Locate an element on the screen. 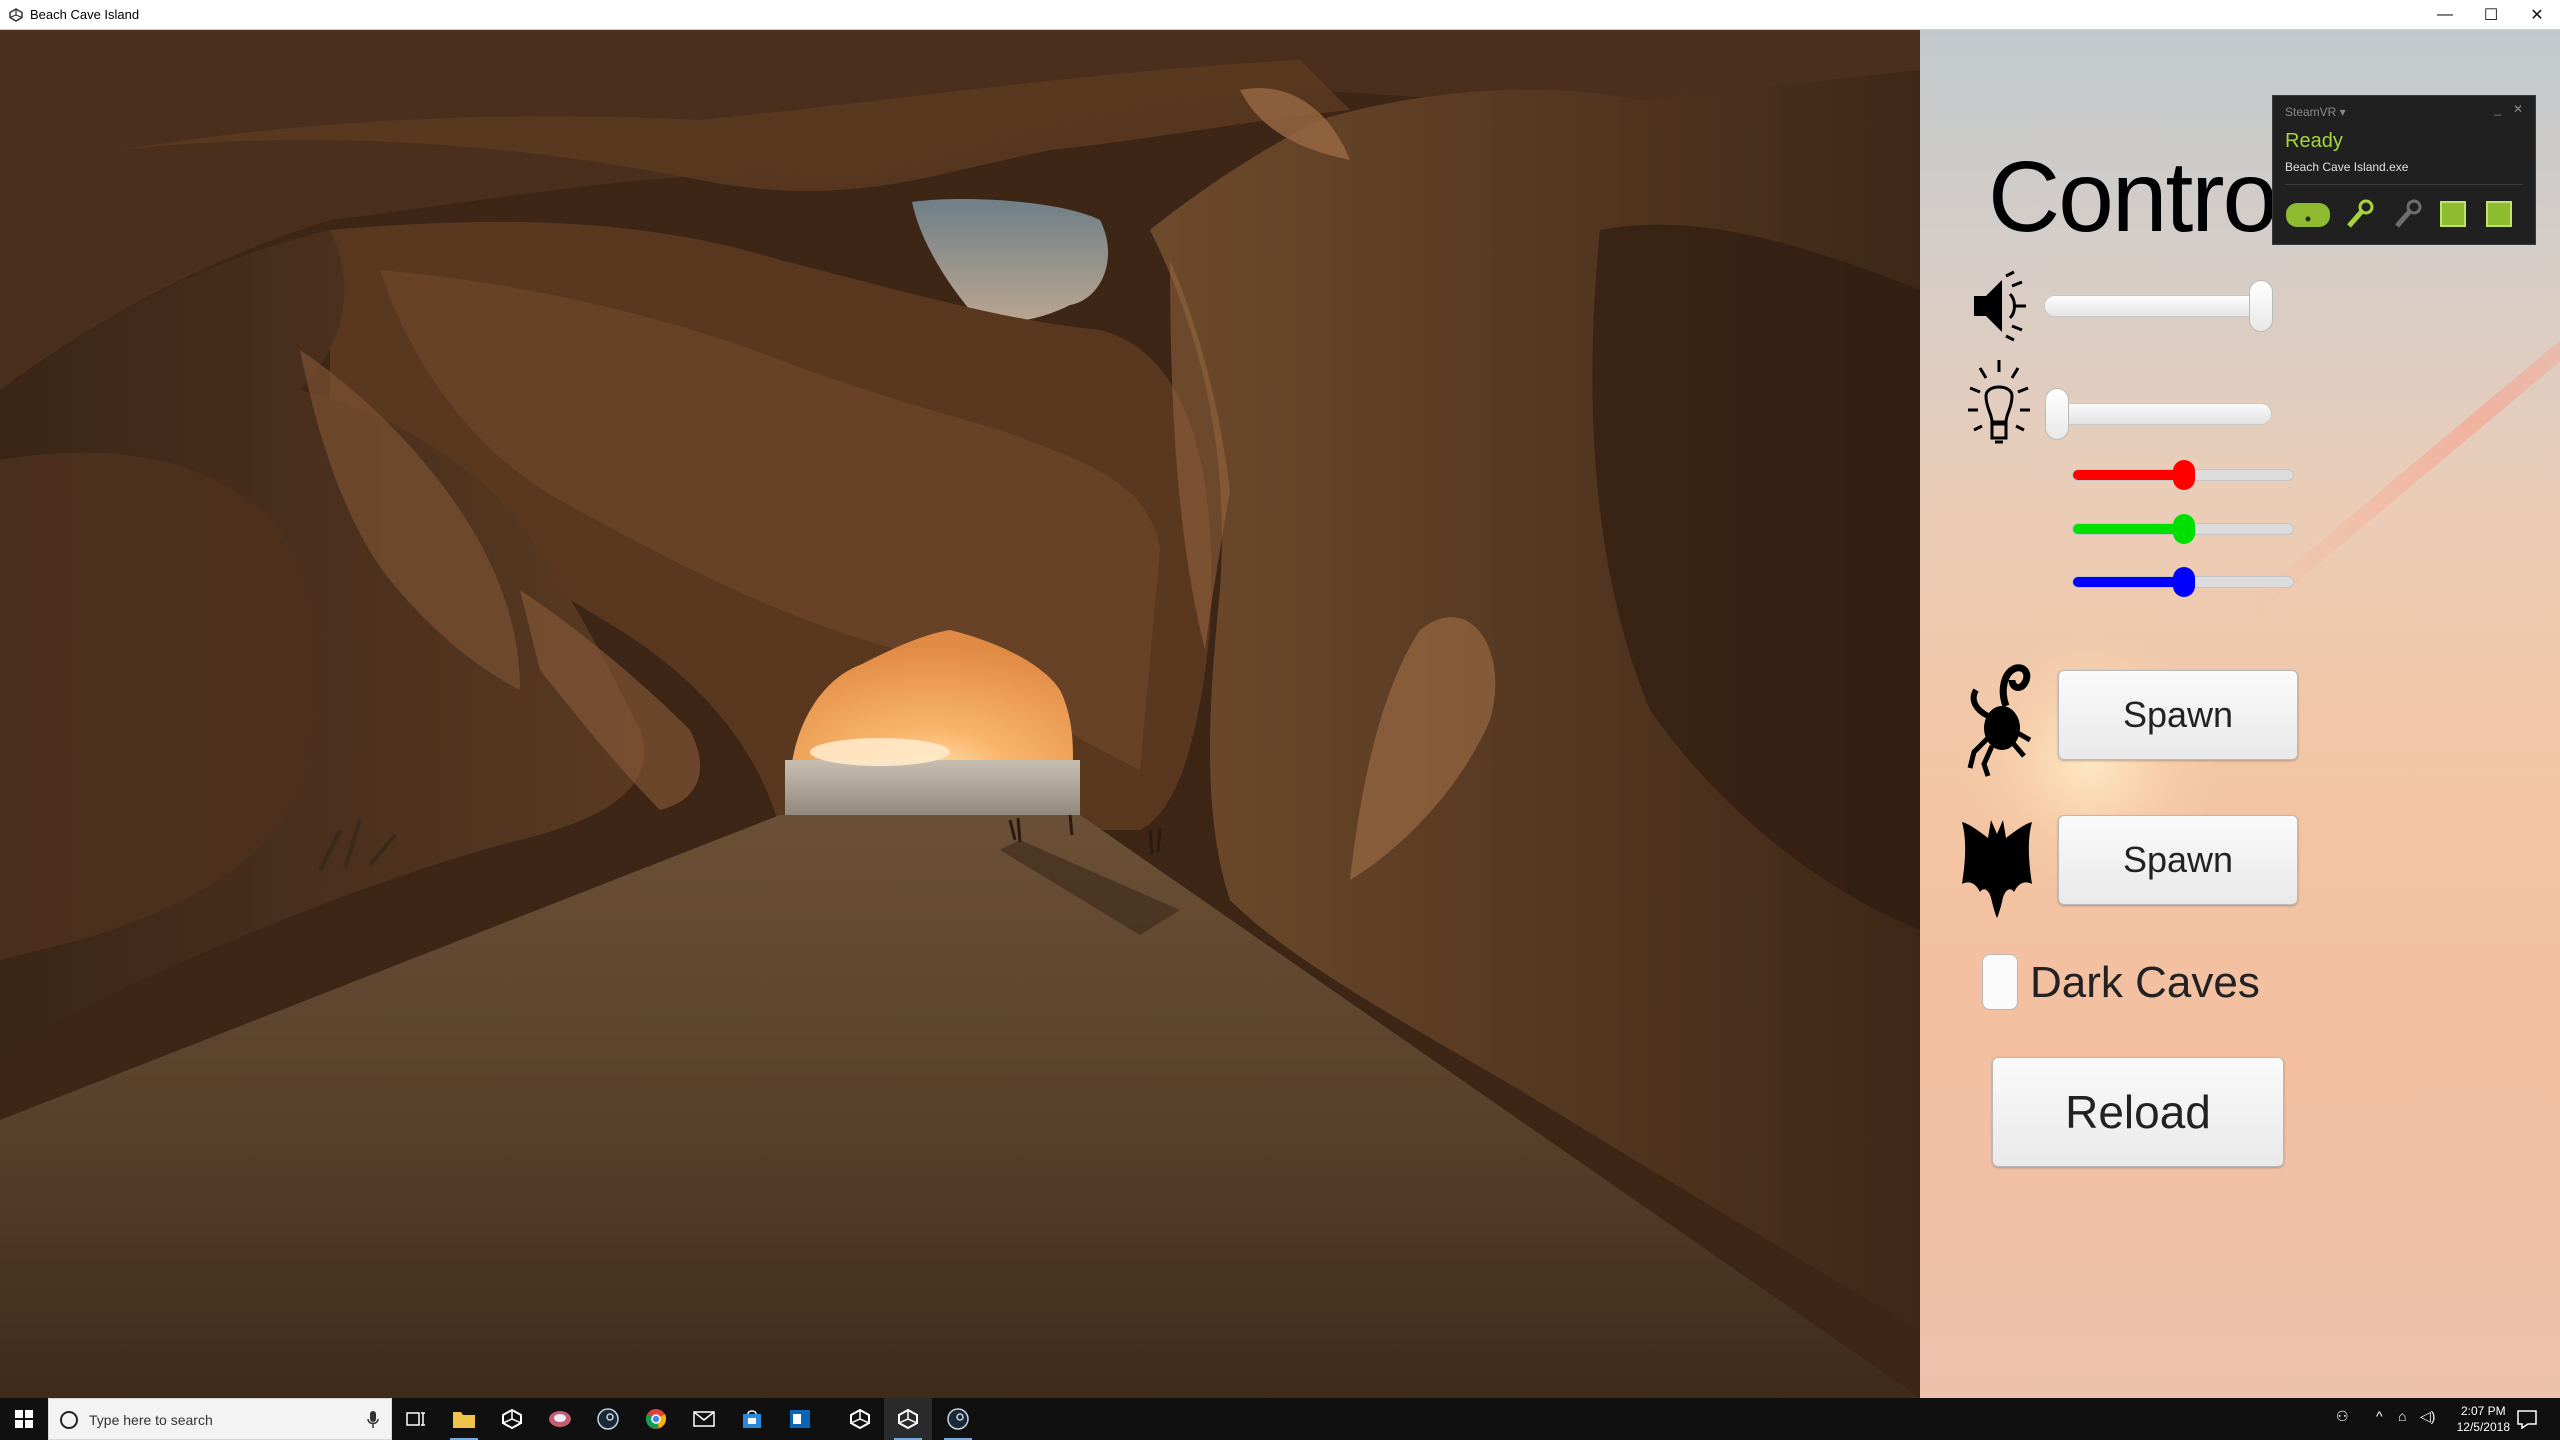 The width and height of the screenshot is (2560, 1440). red-slider is located at coordinates (2183, 475).